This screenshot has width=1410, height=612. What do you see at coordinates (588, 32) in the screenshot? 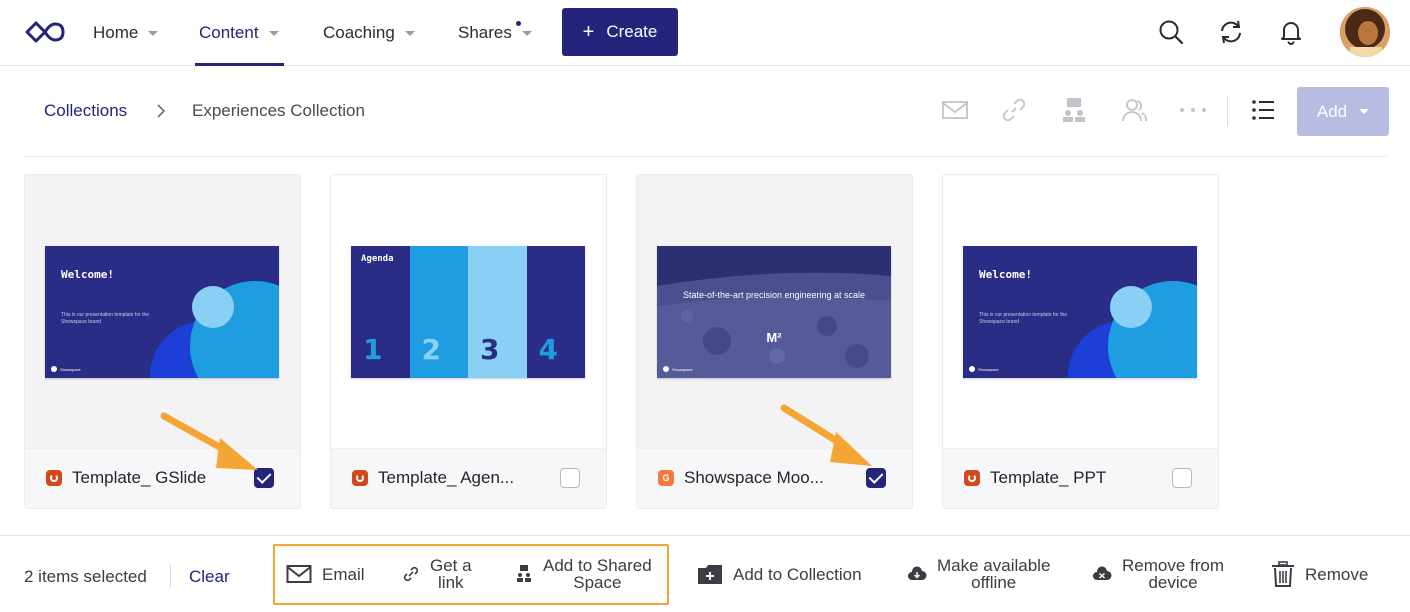
I see `plus-icon: +` at bounding box center [588, 32].